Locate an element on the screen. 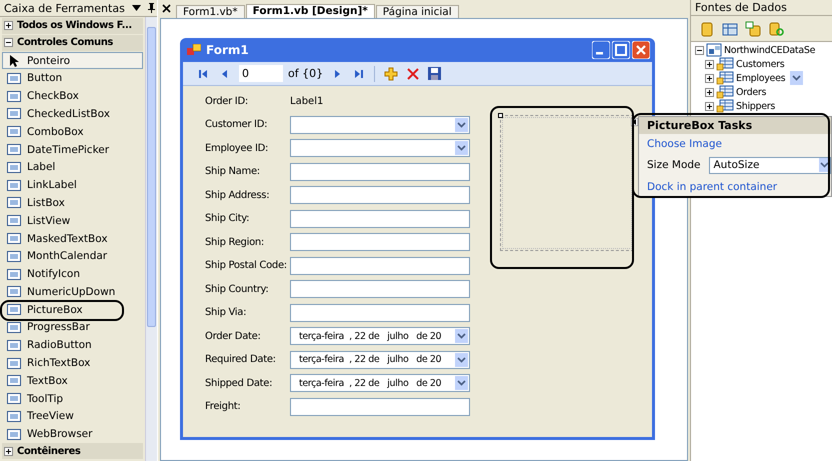 The height and width of the screenshot is (461, 832). toolbox-item: TreeView is located at coordinates (72, 417).